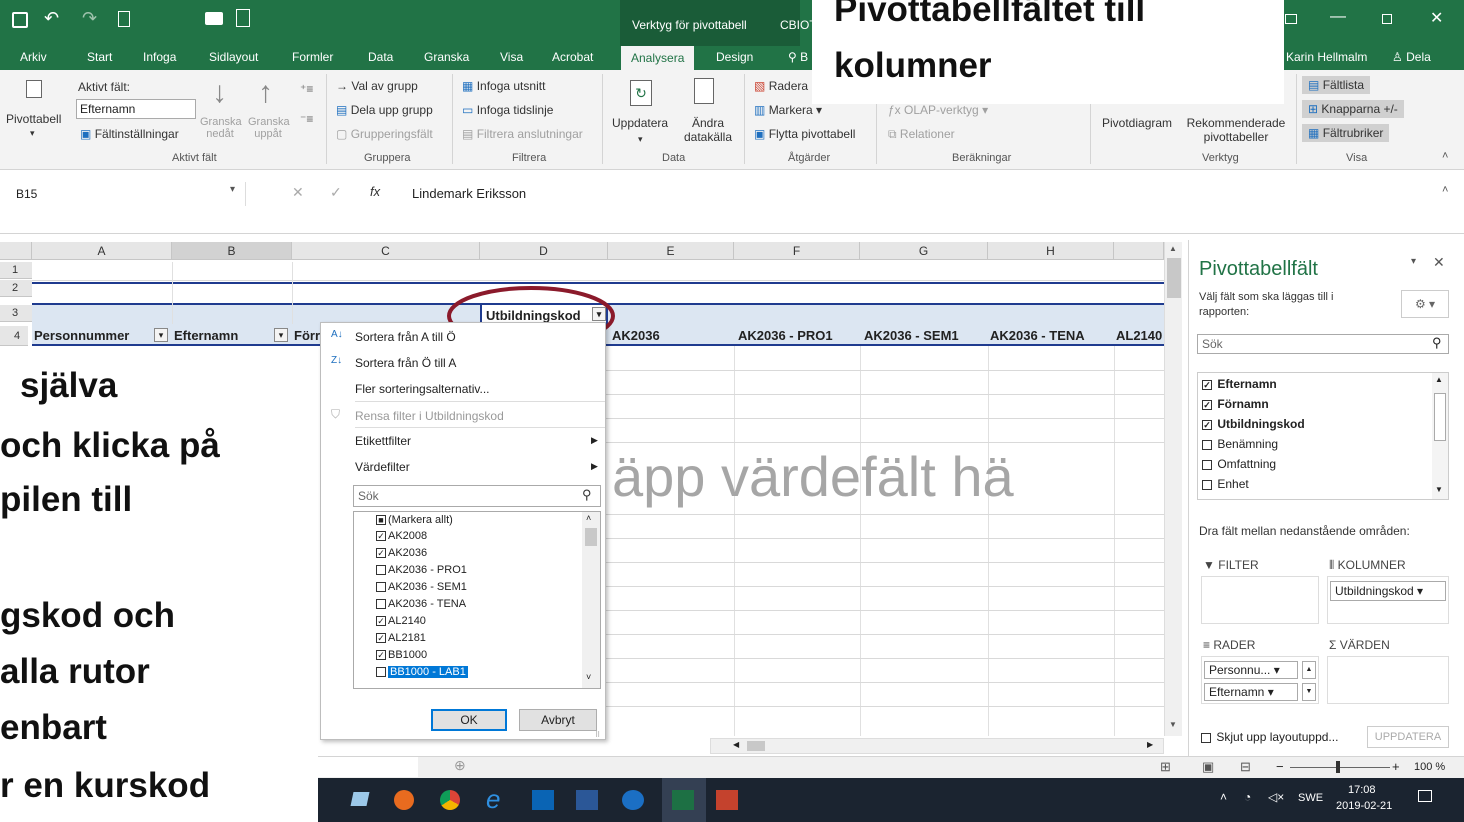  I want to click on scroll-right-icon: ▶, so click(1150, 744).